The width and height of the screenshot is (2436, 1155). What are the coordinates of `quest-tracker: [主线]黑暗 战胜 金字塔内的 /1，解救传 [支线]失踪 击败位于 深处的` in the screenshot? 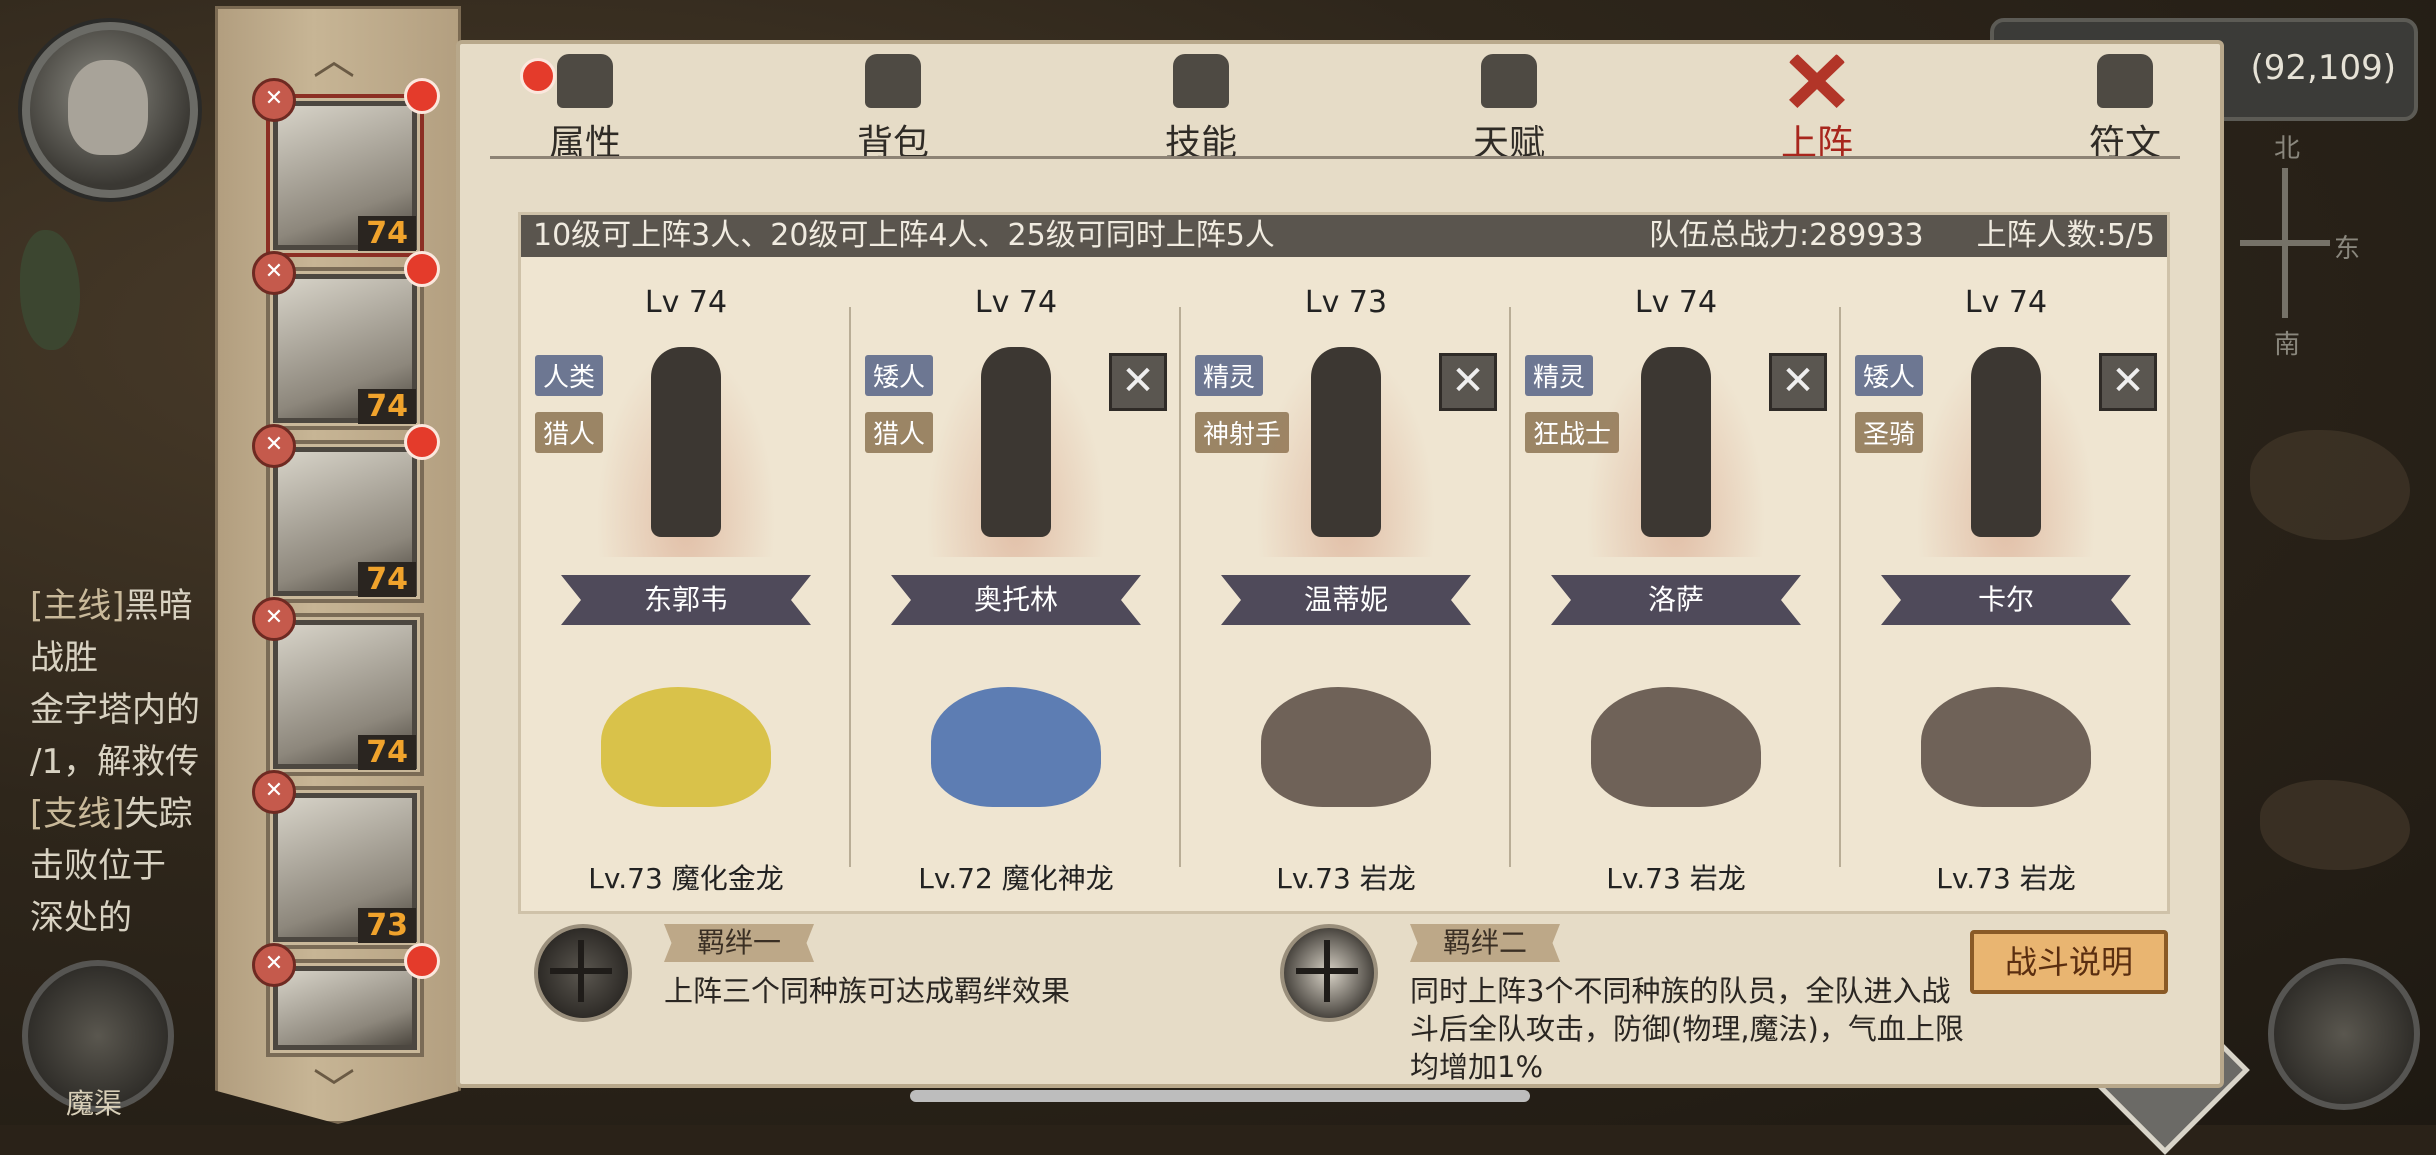 It's located at (130, 762).